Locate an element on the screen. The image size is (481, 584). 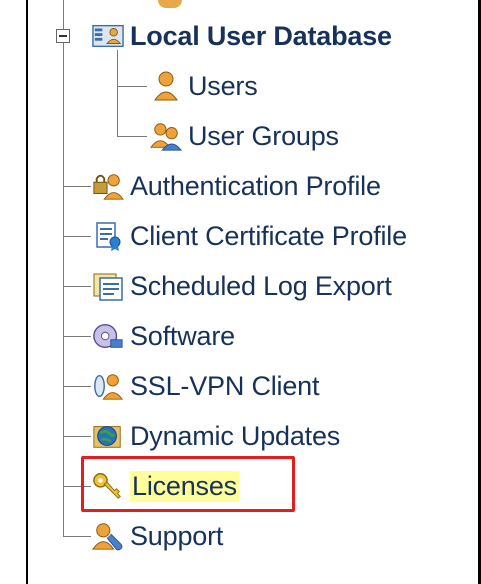
tree-item-software: Software is located at coordinates (163, 336).